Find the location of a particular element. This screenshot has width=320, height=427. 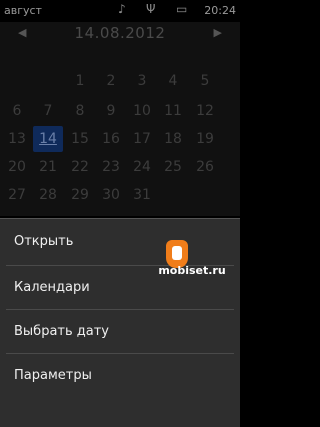

calendar-day: 15 is located at coordinates (80, 139).